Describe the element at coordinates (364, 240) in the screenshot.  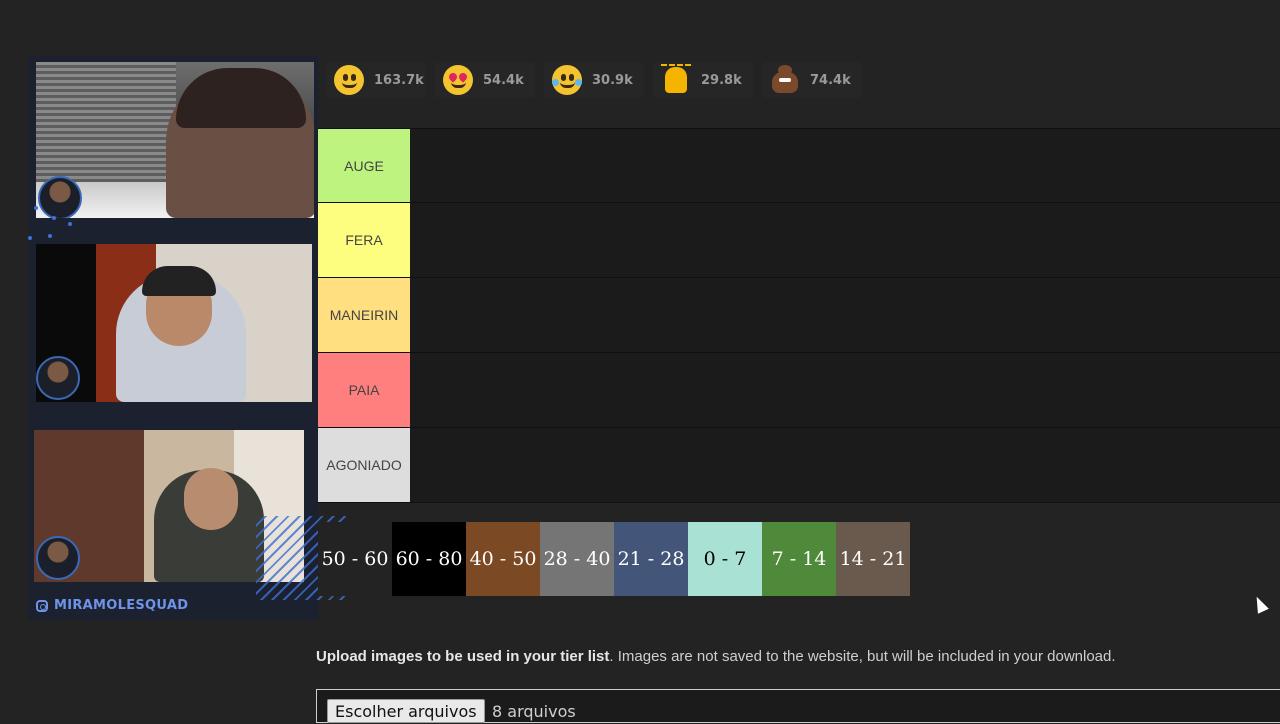
I see `tier-label: FERA` at that location.